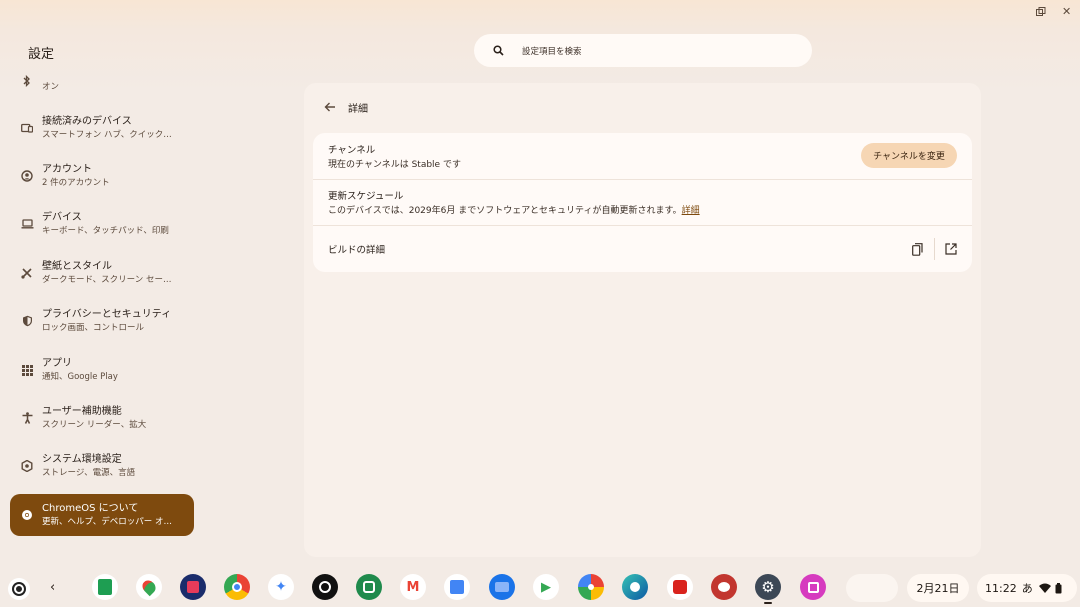 This screenshot has width=1080, height=607. Describe the element at coordinates (26, 466) in the screenshot. I see `system-gear-icon` at that location.